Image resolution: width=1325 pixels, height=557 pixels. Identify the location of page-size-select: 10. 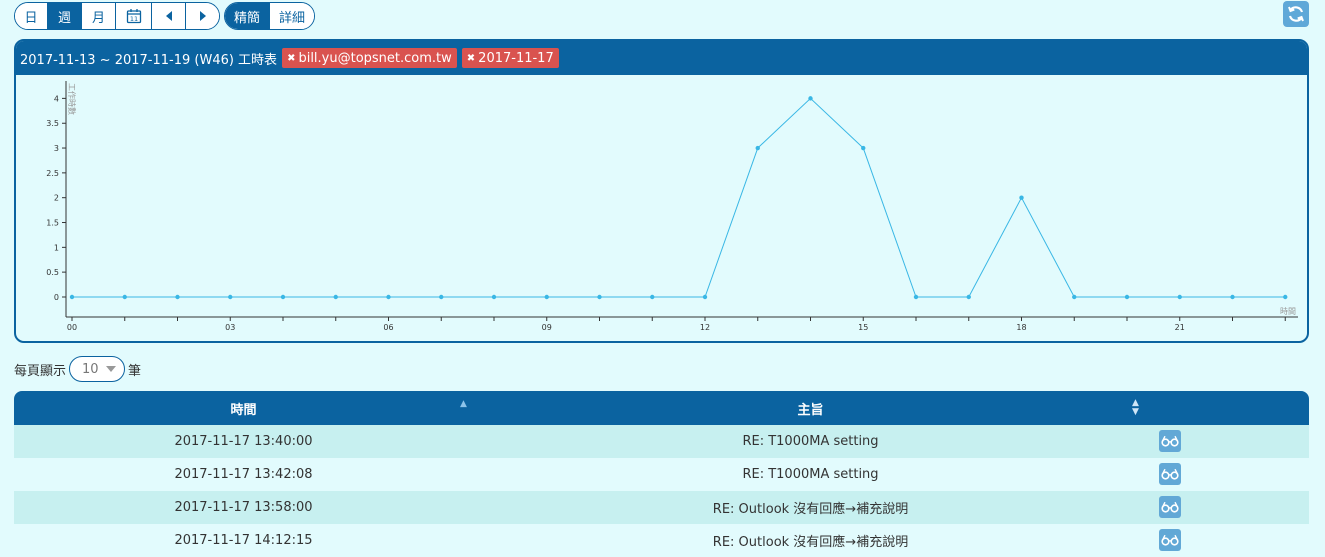
(97, 369).